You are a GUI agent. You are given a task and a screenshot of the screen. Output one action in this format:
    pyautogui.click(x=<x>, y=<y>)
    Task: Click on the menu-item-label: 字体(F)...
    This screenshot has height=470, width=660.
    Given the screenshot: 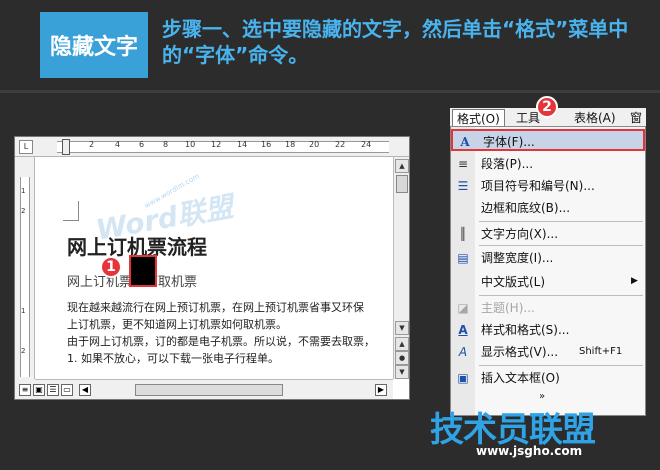 What is the action you would take?
    pyautogui.click(x=509, y=142)
    